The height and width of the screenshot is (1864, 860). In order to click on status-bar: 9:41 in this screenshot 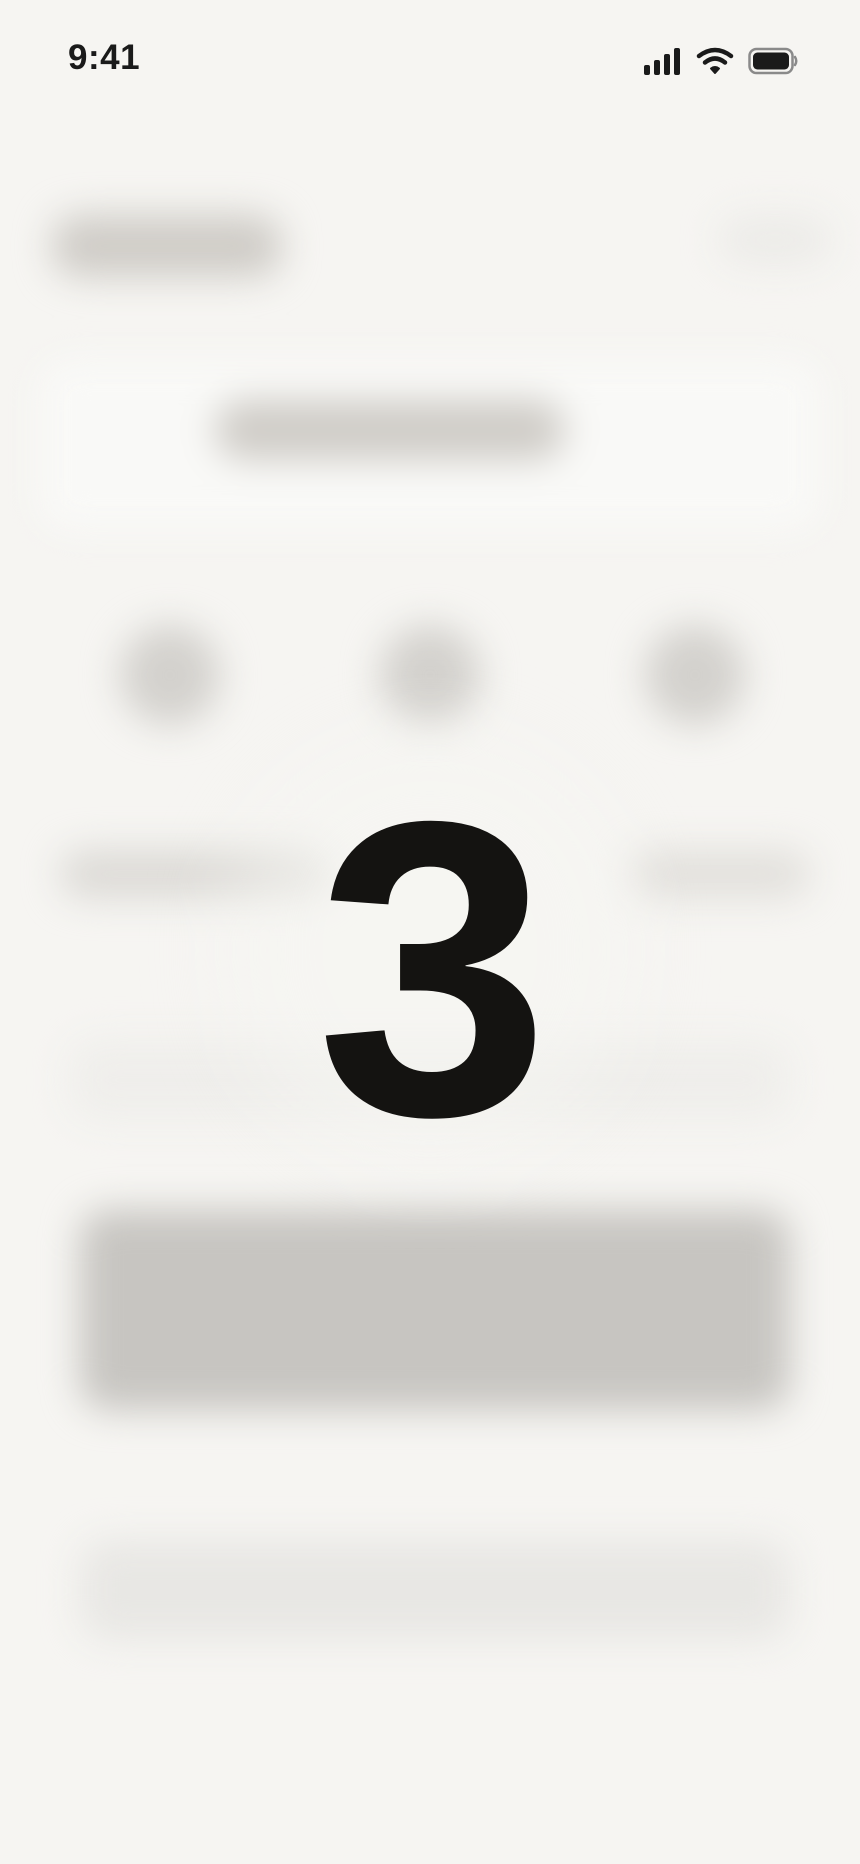, I will do `click(430, 60)`.